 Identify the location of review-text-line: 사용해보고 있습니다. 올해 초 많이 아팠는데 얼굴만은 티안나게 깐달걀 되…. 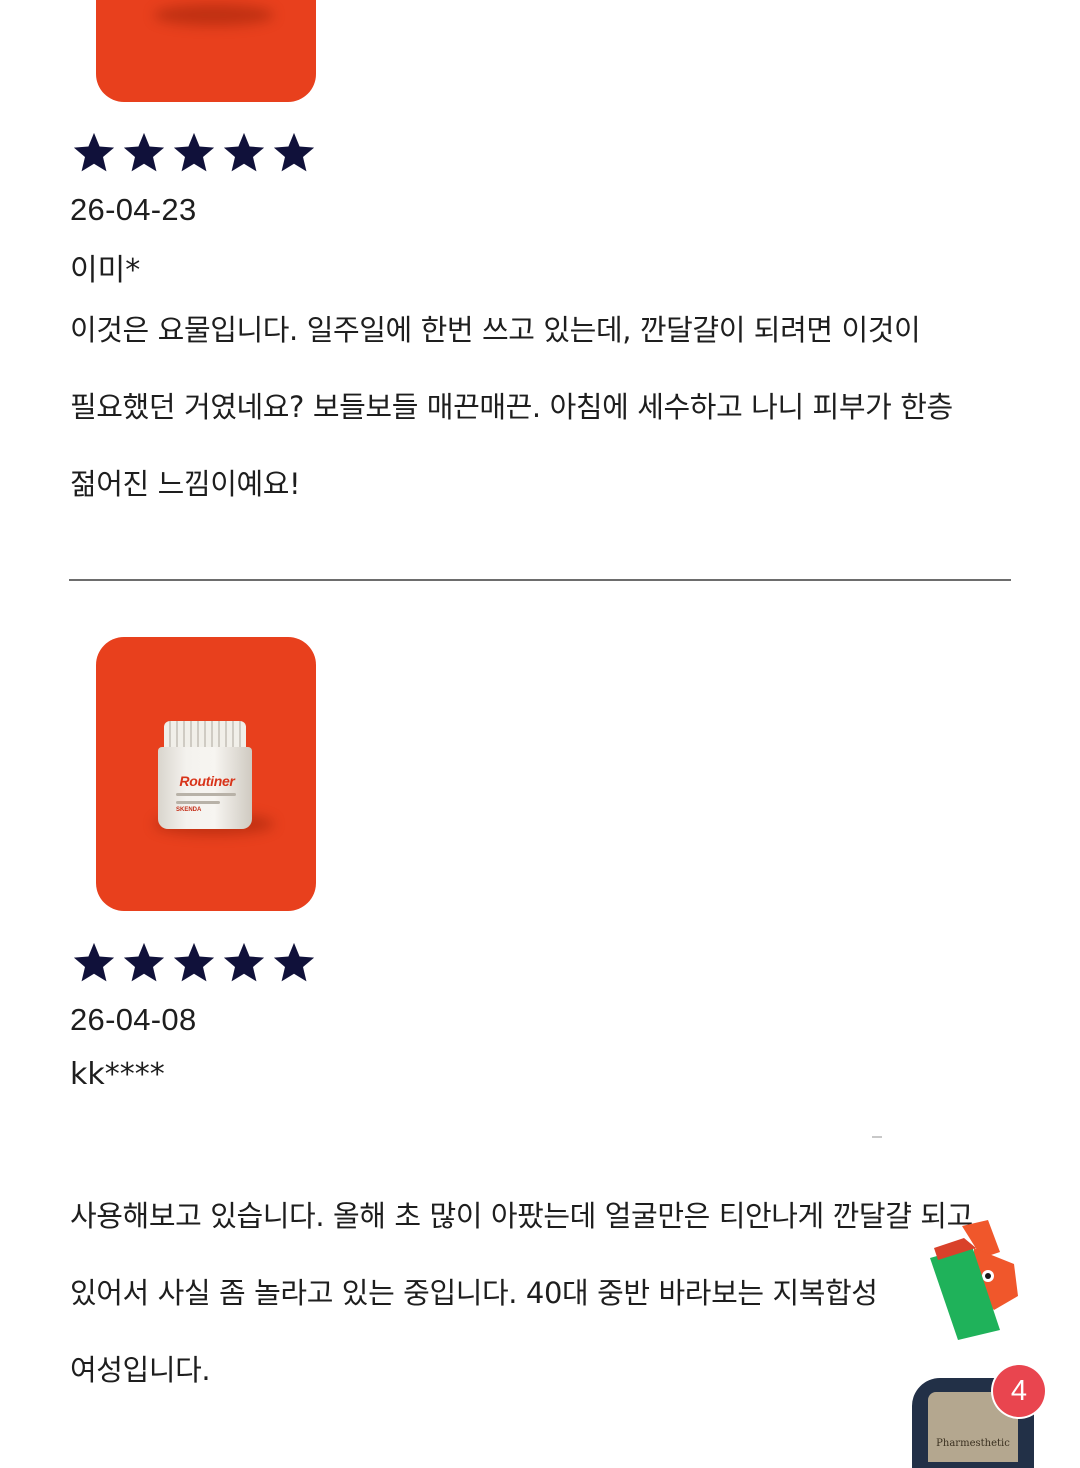
(521, 1216).